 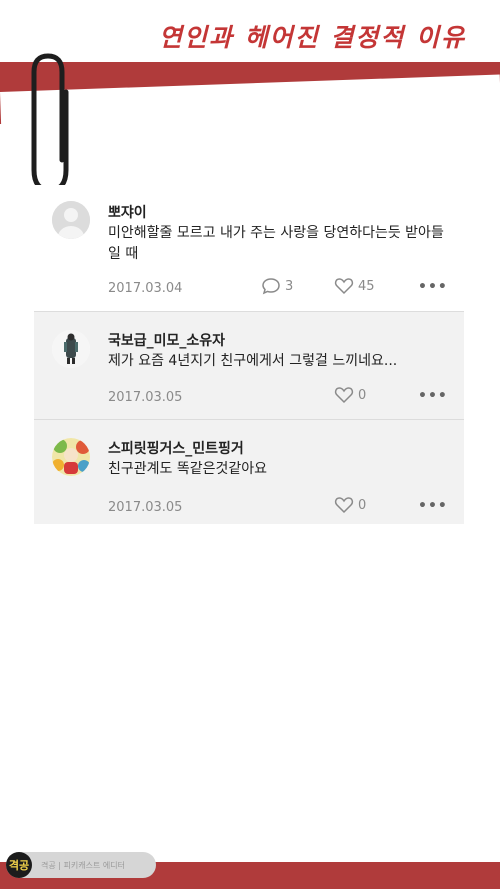 I want to click on comment-author: 뽀쟈이, so click(x=127, y=212).